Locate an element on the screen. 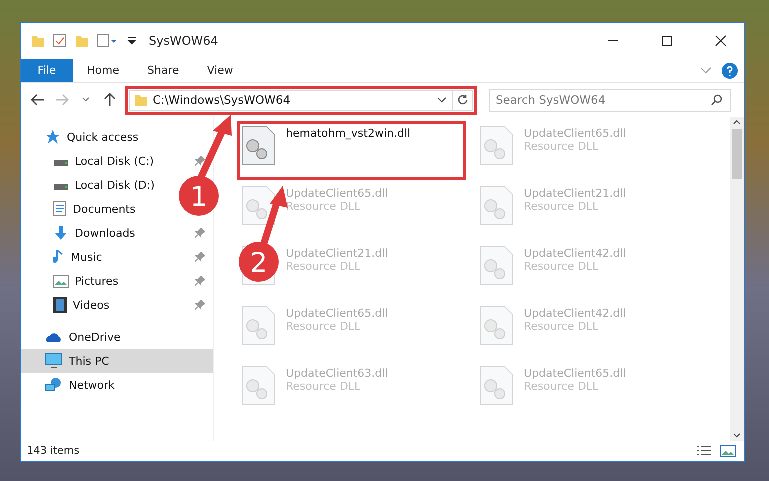 The image size is (769, 481). step-number-badge: 1 is located at coordinates (199, 196).